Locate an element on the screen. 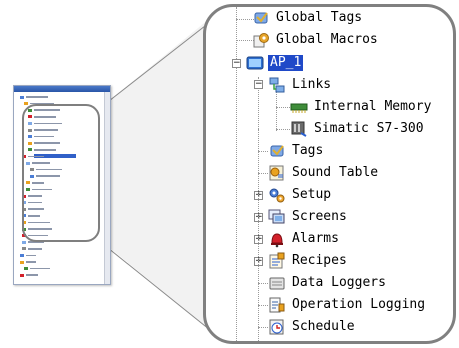  tree-item-schedule: Schedule is located at coordinates (312, 327).